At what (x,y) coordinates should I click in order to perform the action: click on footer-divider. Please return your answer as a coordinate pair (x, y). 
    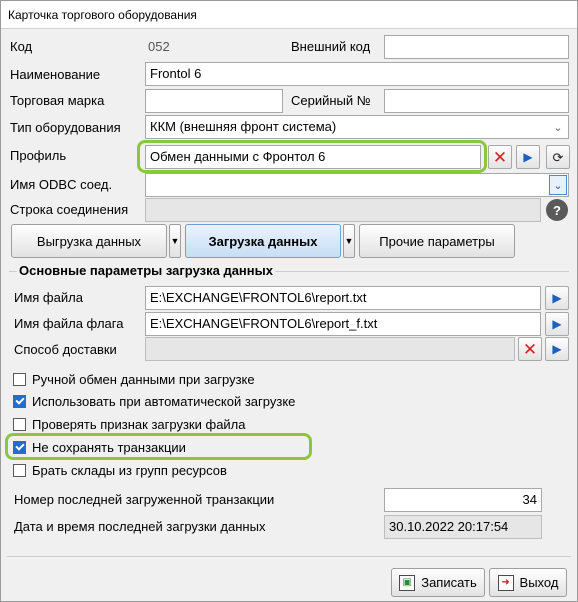
    Looking at the image, I should click on (289, 556).